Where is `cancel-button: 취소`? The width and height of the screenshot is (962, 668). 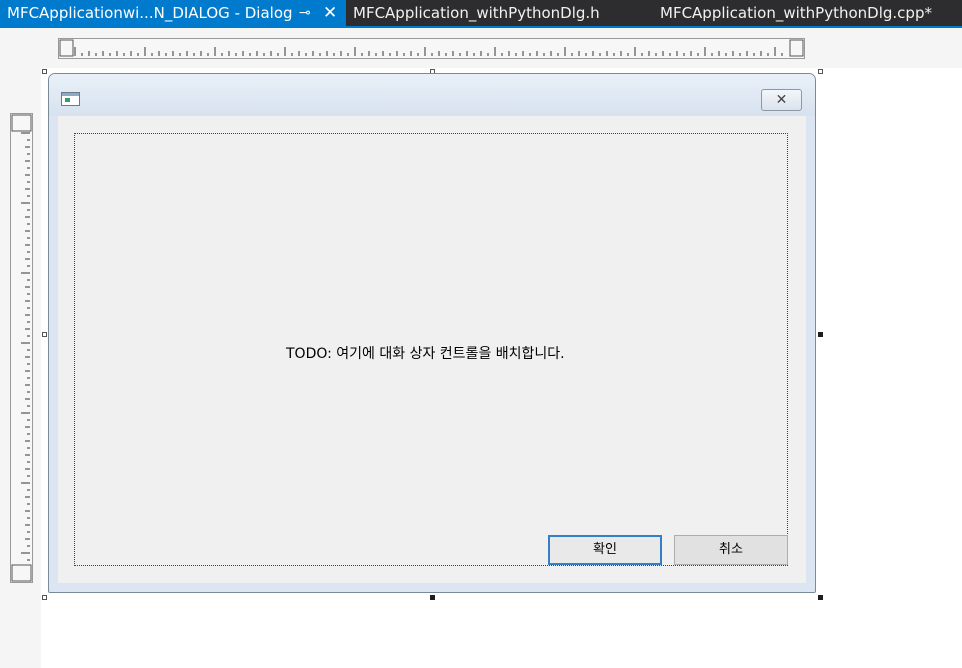
cancel-button: 취소 is located at coordinates (731, 550).